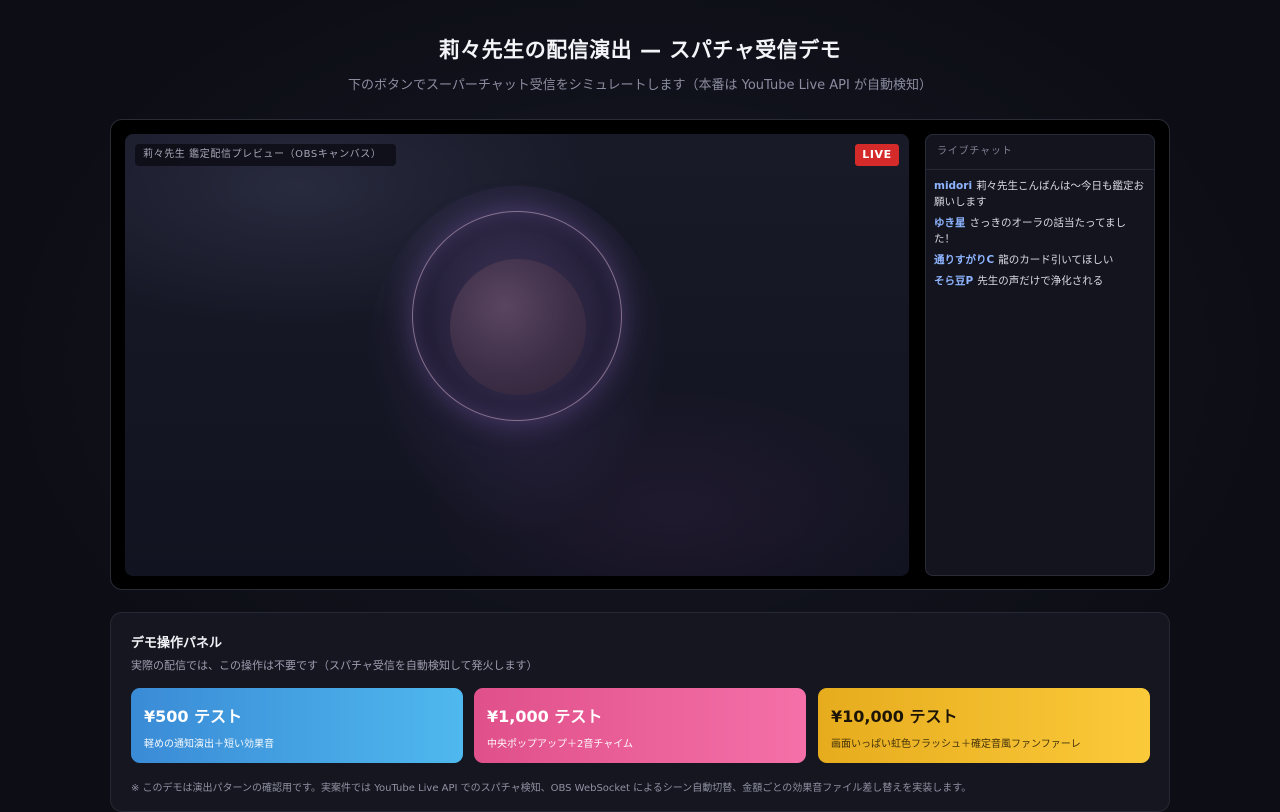  What do you see at coordinates (265, 155) in the screenshot?
I see `canvas-label: 莉々先生 鑑定配信プレビュー（OBSキャンバス）` at bounding box center [265, 155].